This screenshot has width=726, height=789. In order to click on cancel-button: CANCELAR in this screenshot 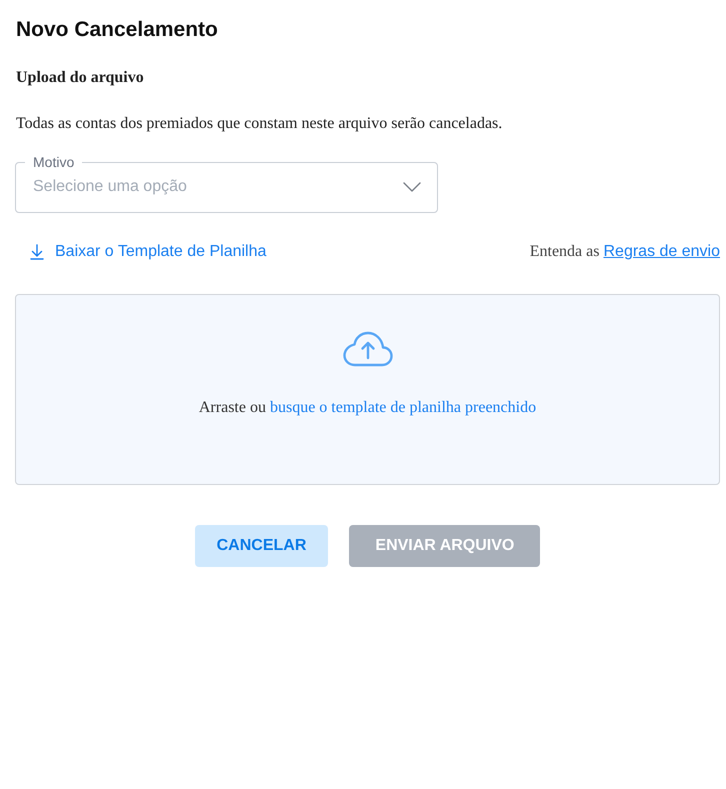, I will do `click(261, 546)`.